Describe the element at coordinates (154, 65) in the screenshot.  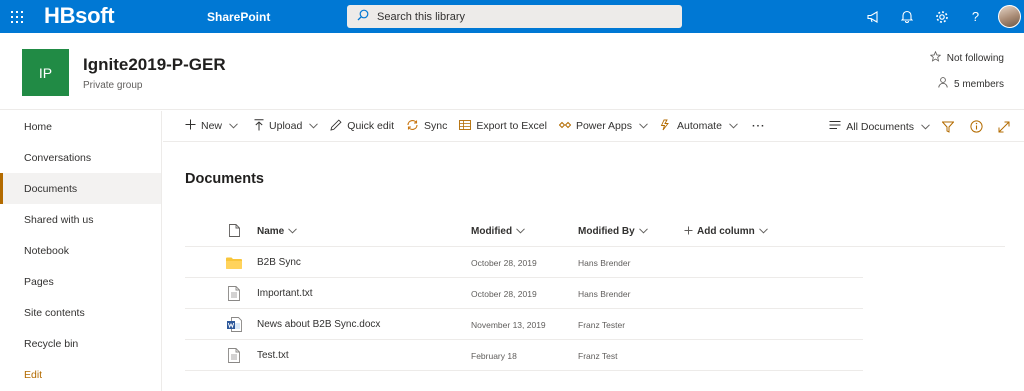
I see `site-title: Ignite2019-P-GER` at that location.